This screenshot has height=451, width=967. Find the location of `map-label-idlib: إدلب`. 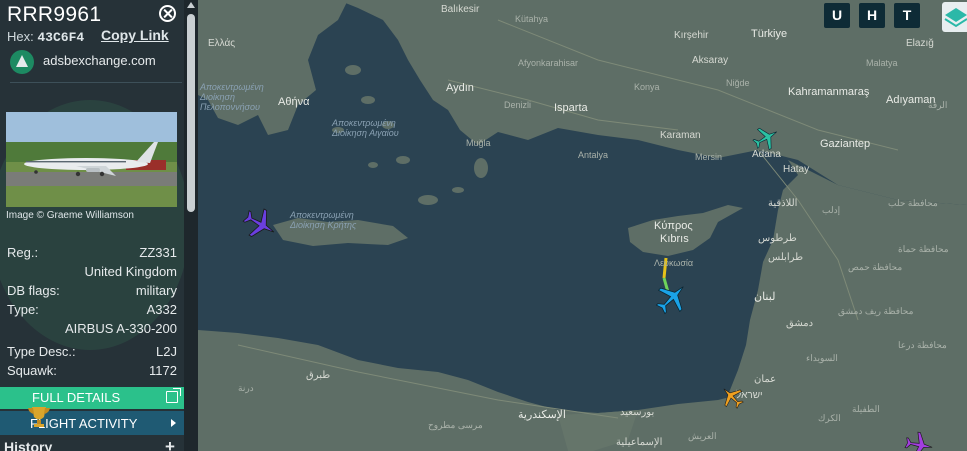

map-label-idlib: إدلب is located at coordinates (831, 210).